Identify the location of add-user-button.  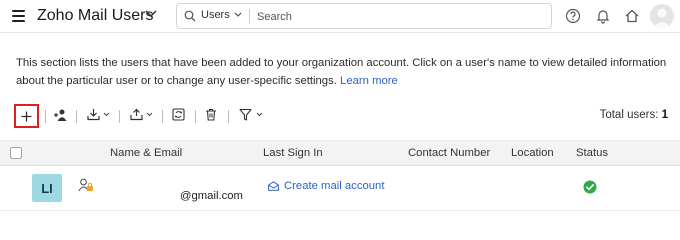
(26, 116).